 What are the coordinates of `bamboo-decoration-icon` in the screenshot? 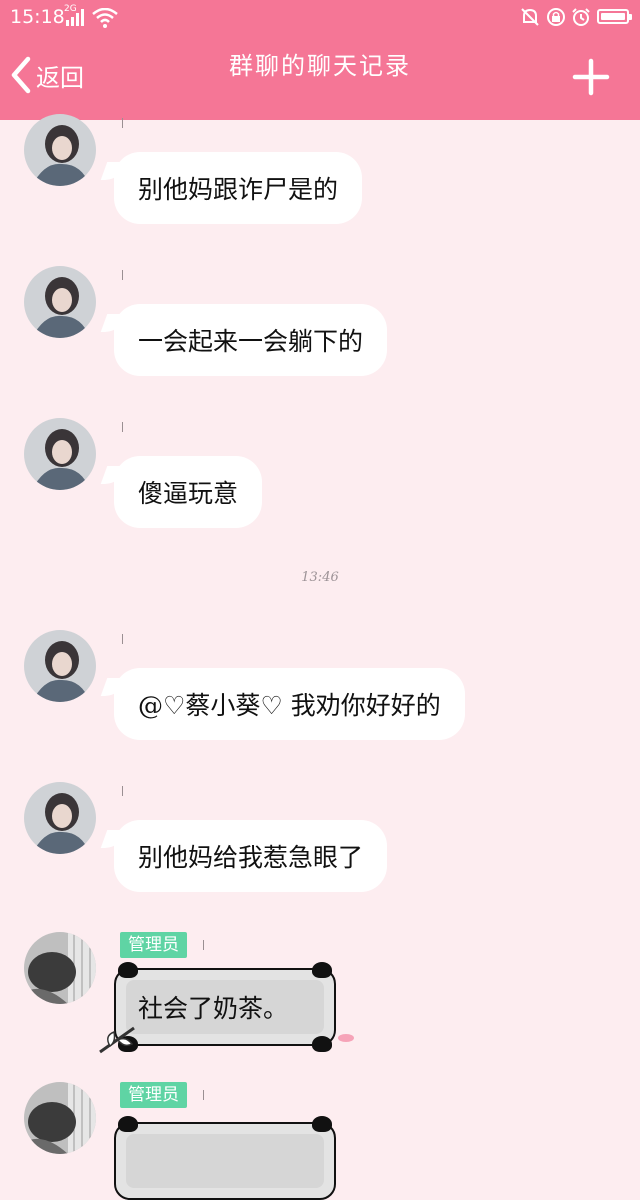 It's located at (117, 1040).